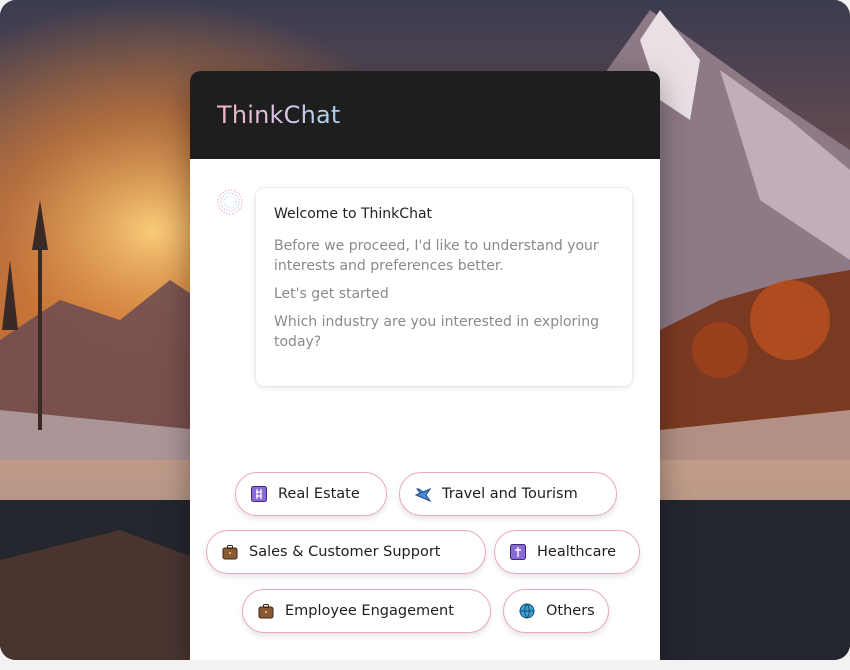  I want to click on option-label: Travel and Tourism, so click(510, 494).